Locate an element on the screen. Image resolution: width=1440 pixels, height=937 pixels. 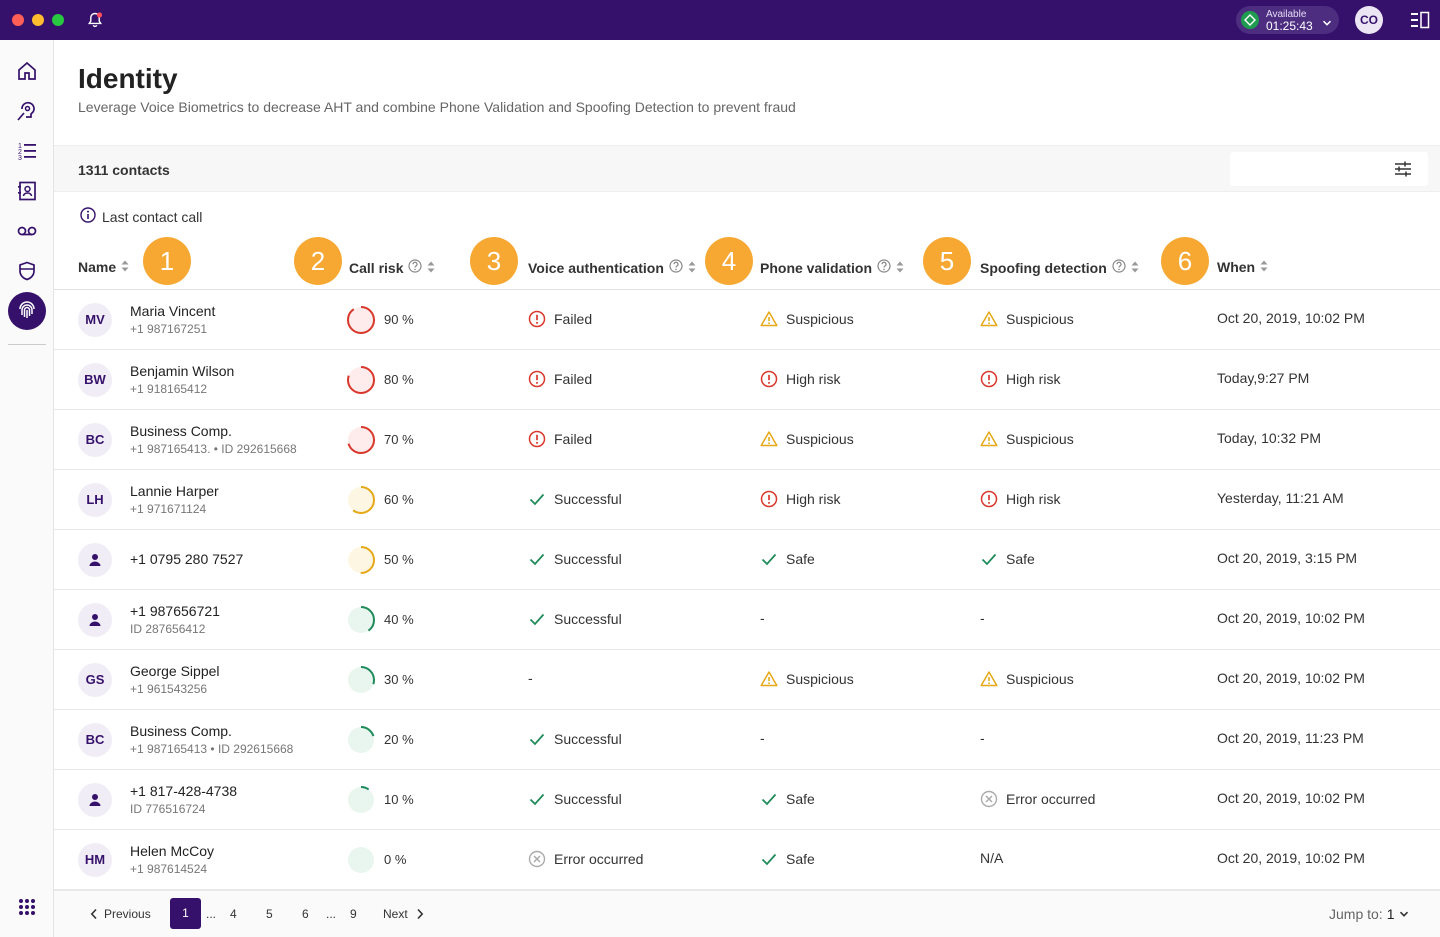
spoofing-status: - is located at coordinates (982, 618).